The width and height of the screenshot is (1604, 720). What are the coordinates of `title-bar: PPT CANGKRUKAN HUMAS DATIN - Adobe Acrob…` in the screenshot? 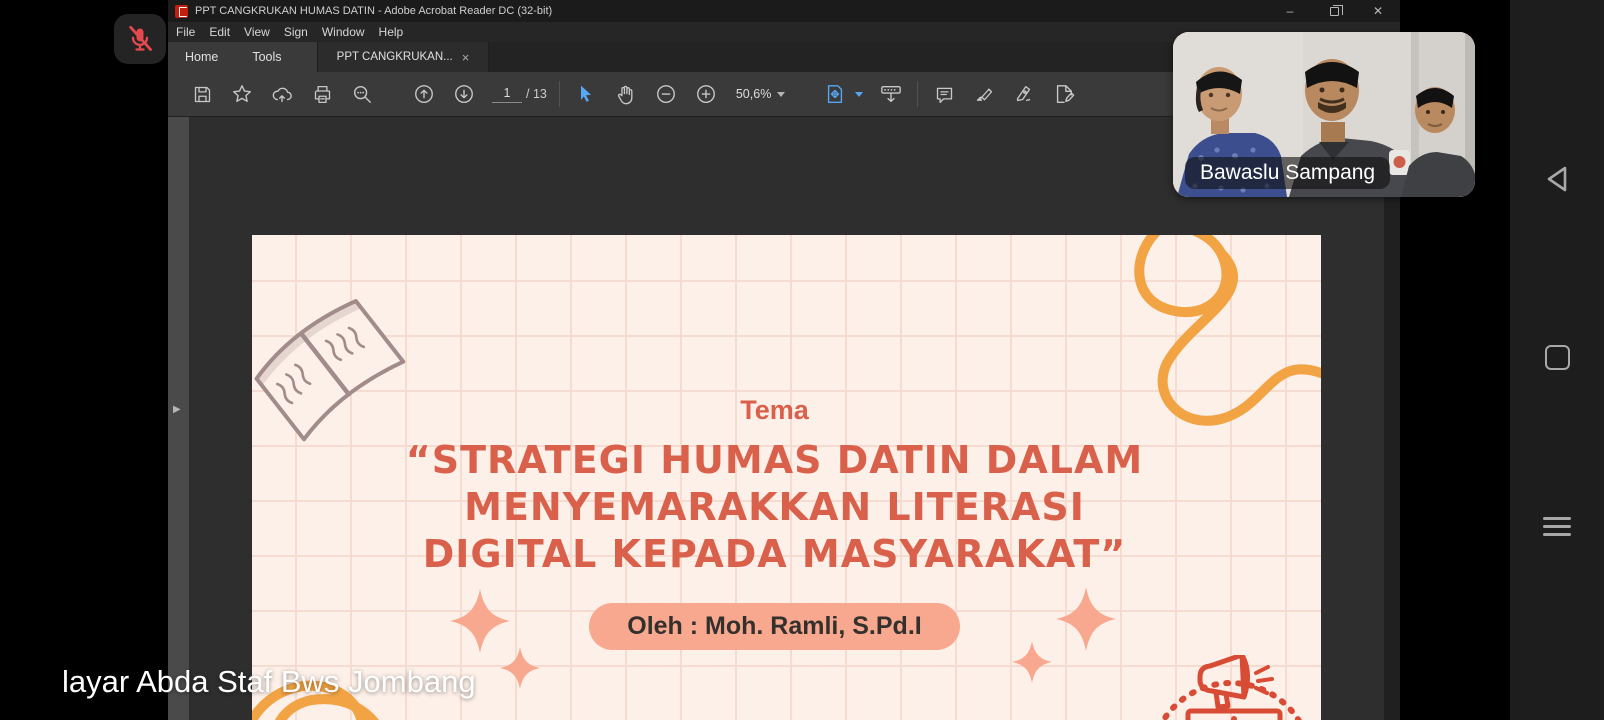 It's located at (784, 11).